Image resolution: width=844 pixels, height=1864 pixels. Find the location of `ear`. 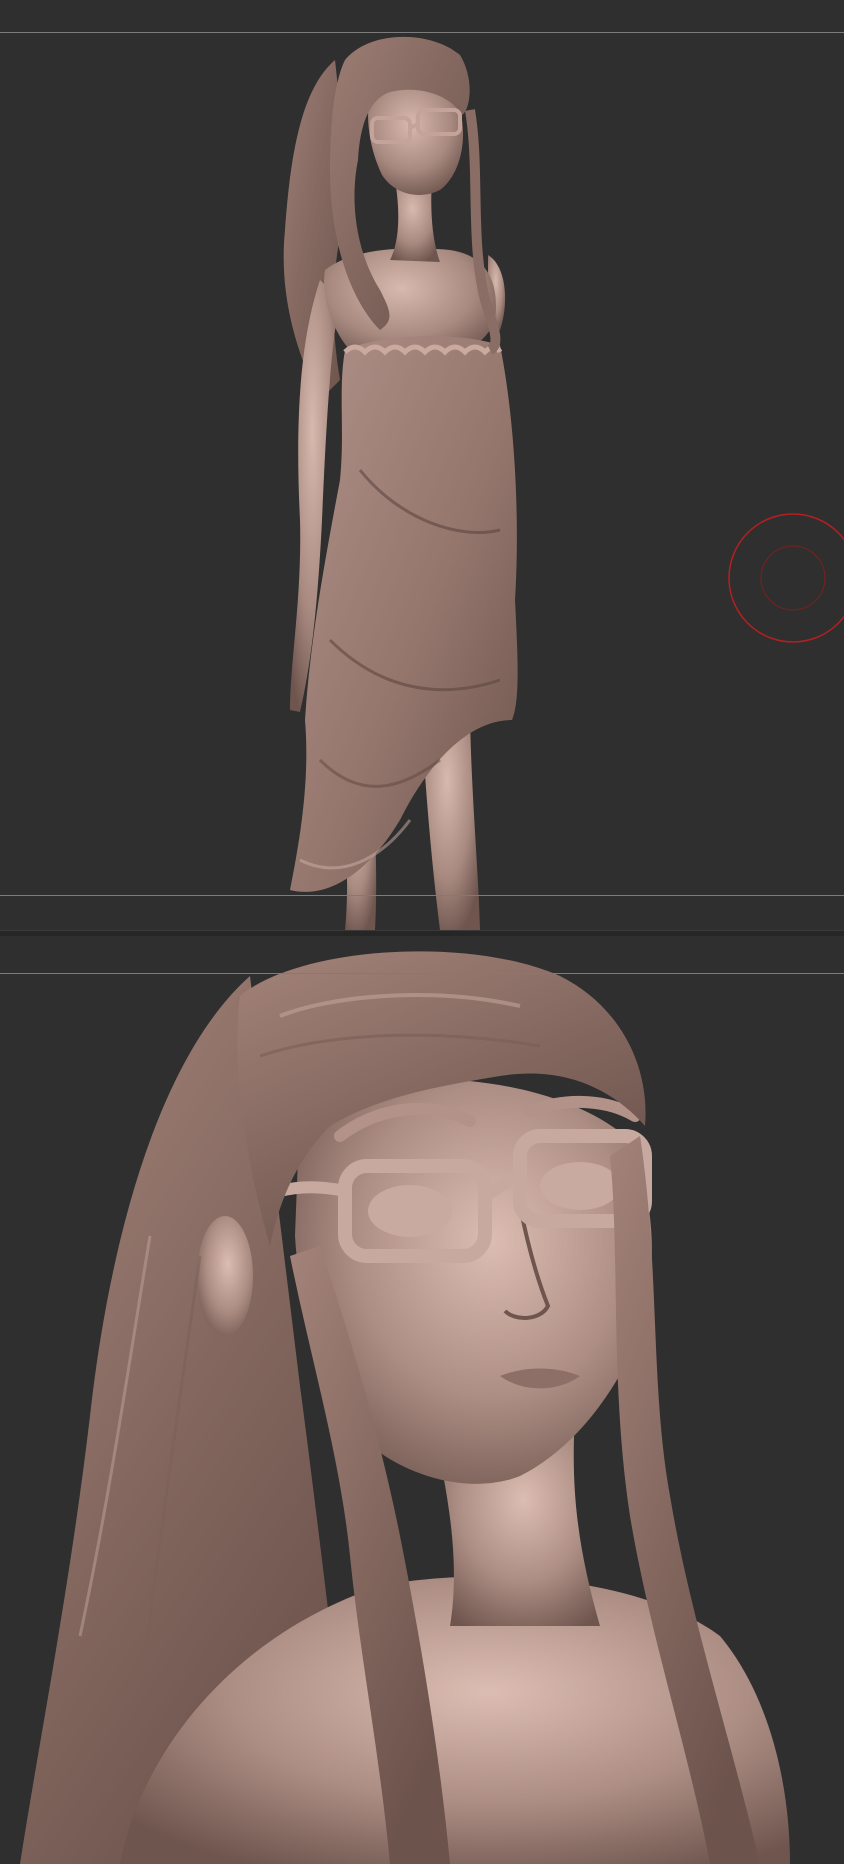

ear is located at coordinates (225, 1276).